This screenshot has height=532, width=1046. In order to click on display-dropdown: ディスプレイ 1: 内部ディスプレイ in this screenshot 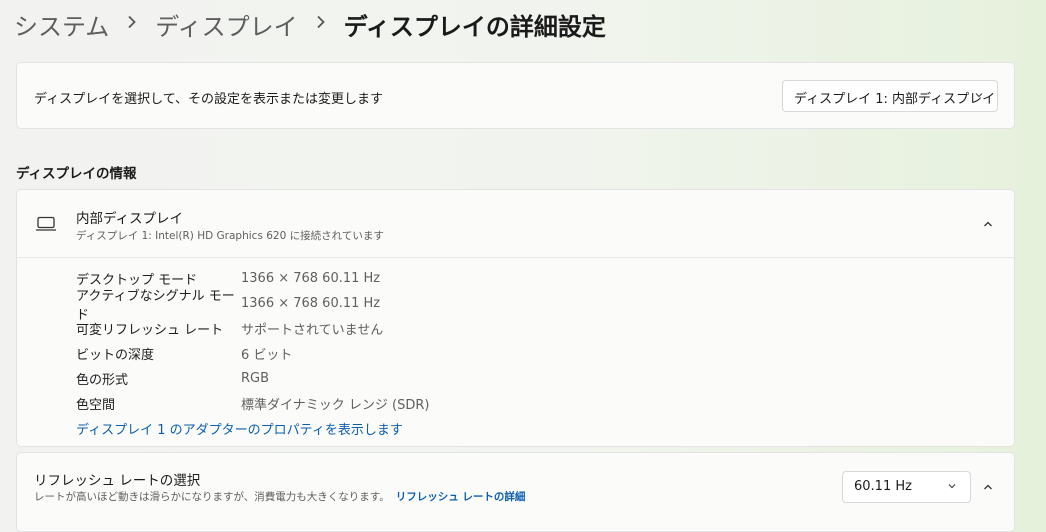, I will do `click(890, 96)`.